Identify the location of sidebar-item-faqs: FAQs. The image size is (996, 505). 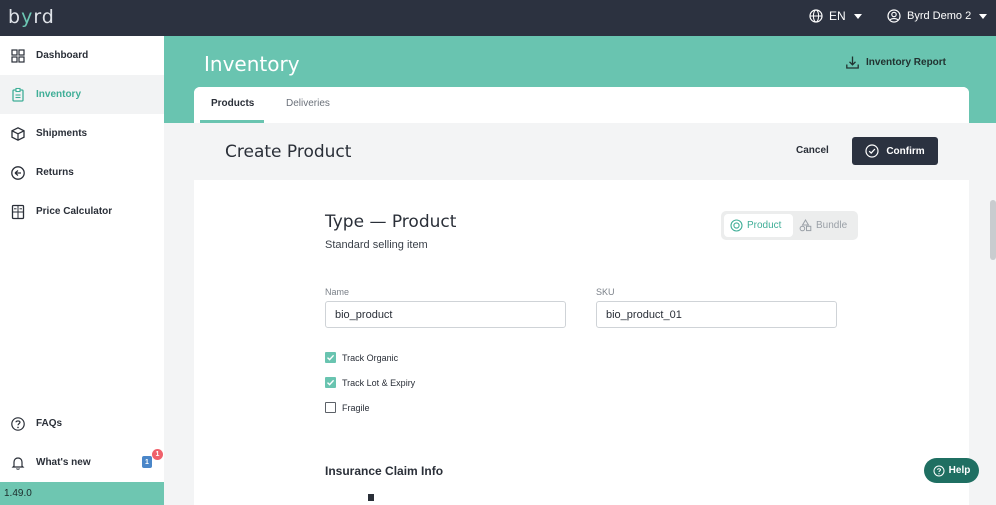
(82, 423).